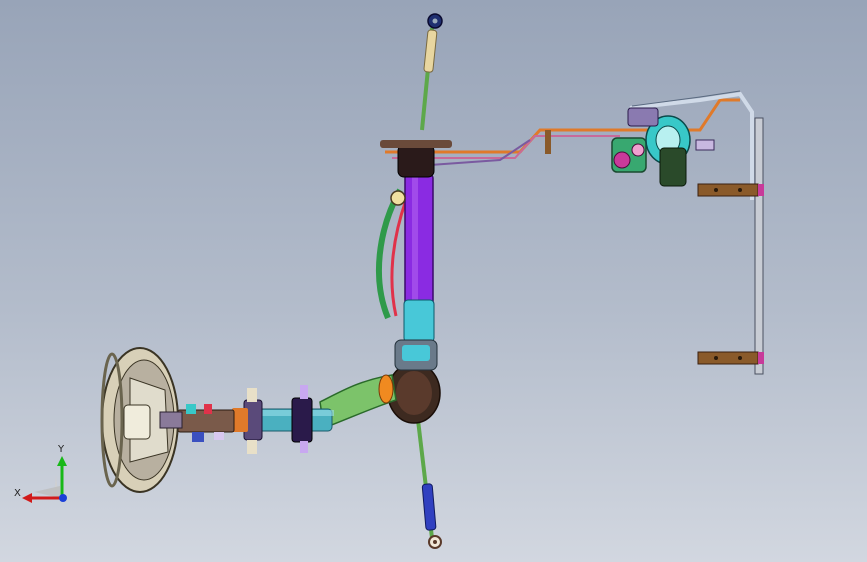 This screenshot has height=562, width=867. Describe the element at coordinates (17, 493) in the screenshot. I see `x-axis-label: X` at that location.